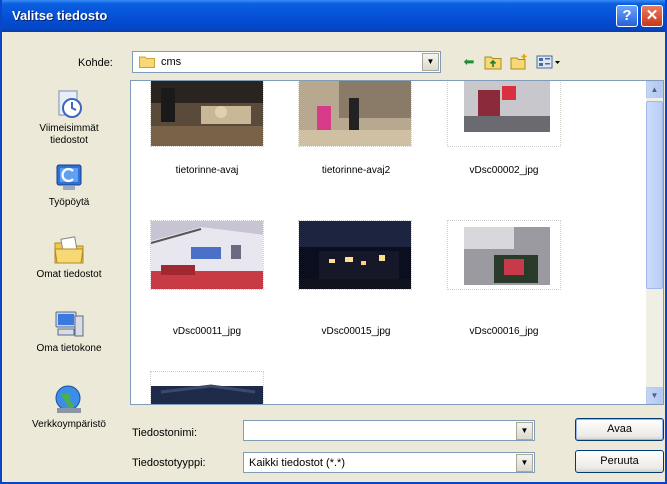 The height and width of the screenshot is (484, 667). I want to click on file-name: vDsc00015_jpg, so click(356, 331).